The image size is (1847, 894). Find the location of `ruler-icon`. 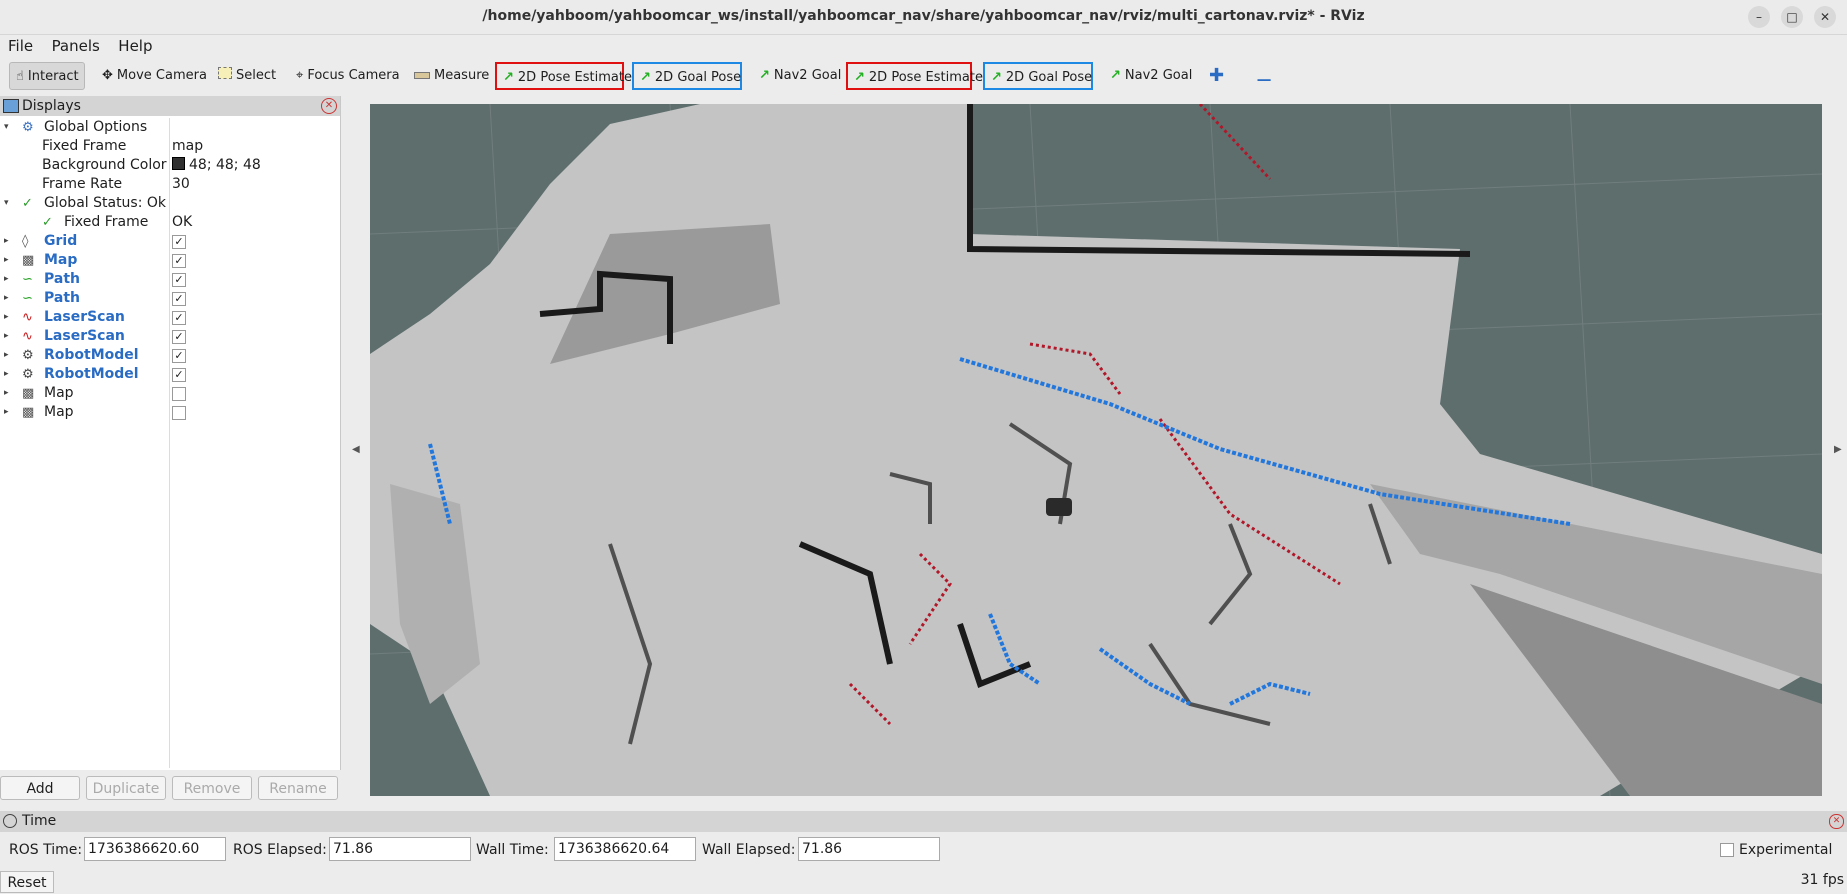

ruler-icon is located at coordinates (422, 75).